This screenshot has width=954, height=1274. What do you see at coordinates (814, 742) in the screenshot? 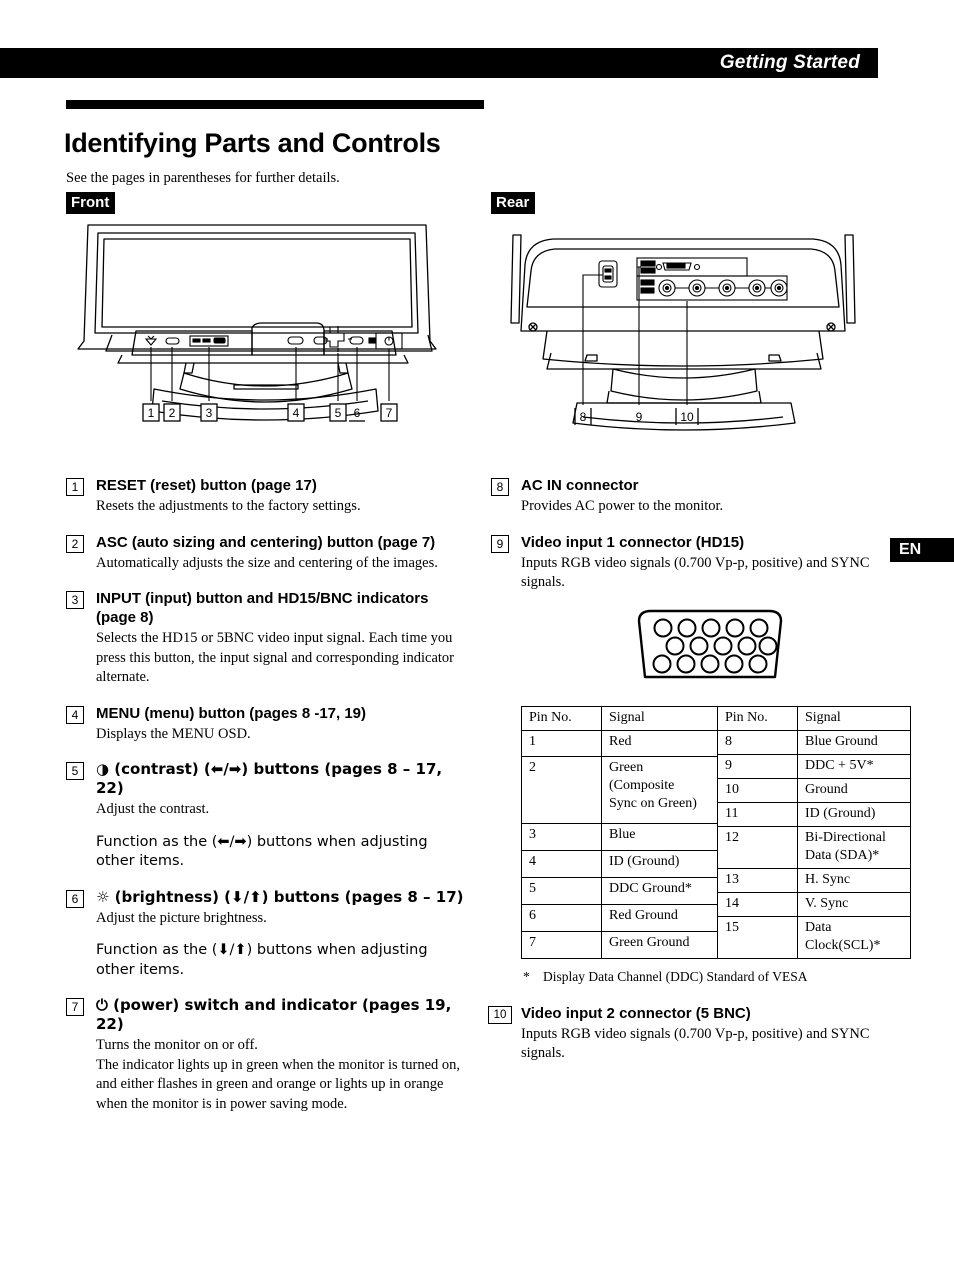
I see `table-row: 8 Blue Ground` at bounding box center [814, 742].